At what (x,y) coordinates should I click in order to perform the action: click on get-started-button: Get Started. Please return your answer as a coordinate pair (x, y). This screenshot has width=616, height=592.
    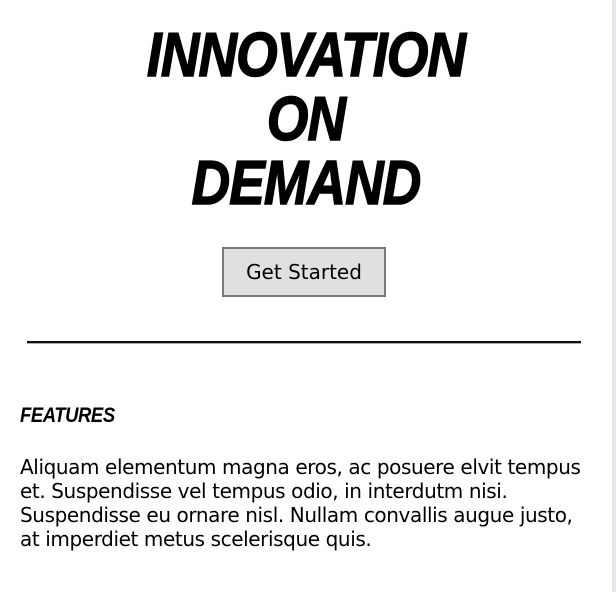
    Looking at the image, I should click on (304, 272).